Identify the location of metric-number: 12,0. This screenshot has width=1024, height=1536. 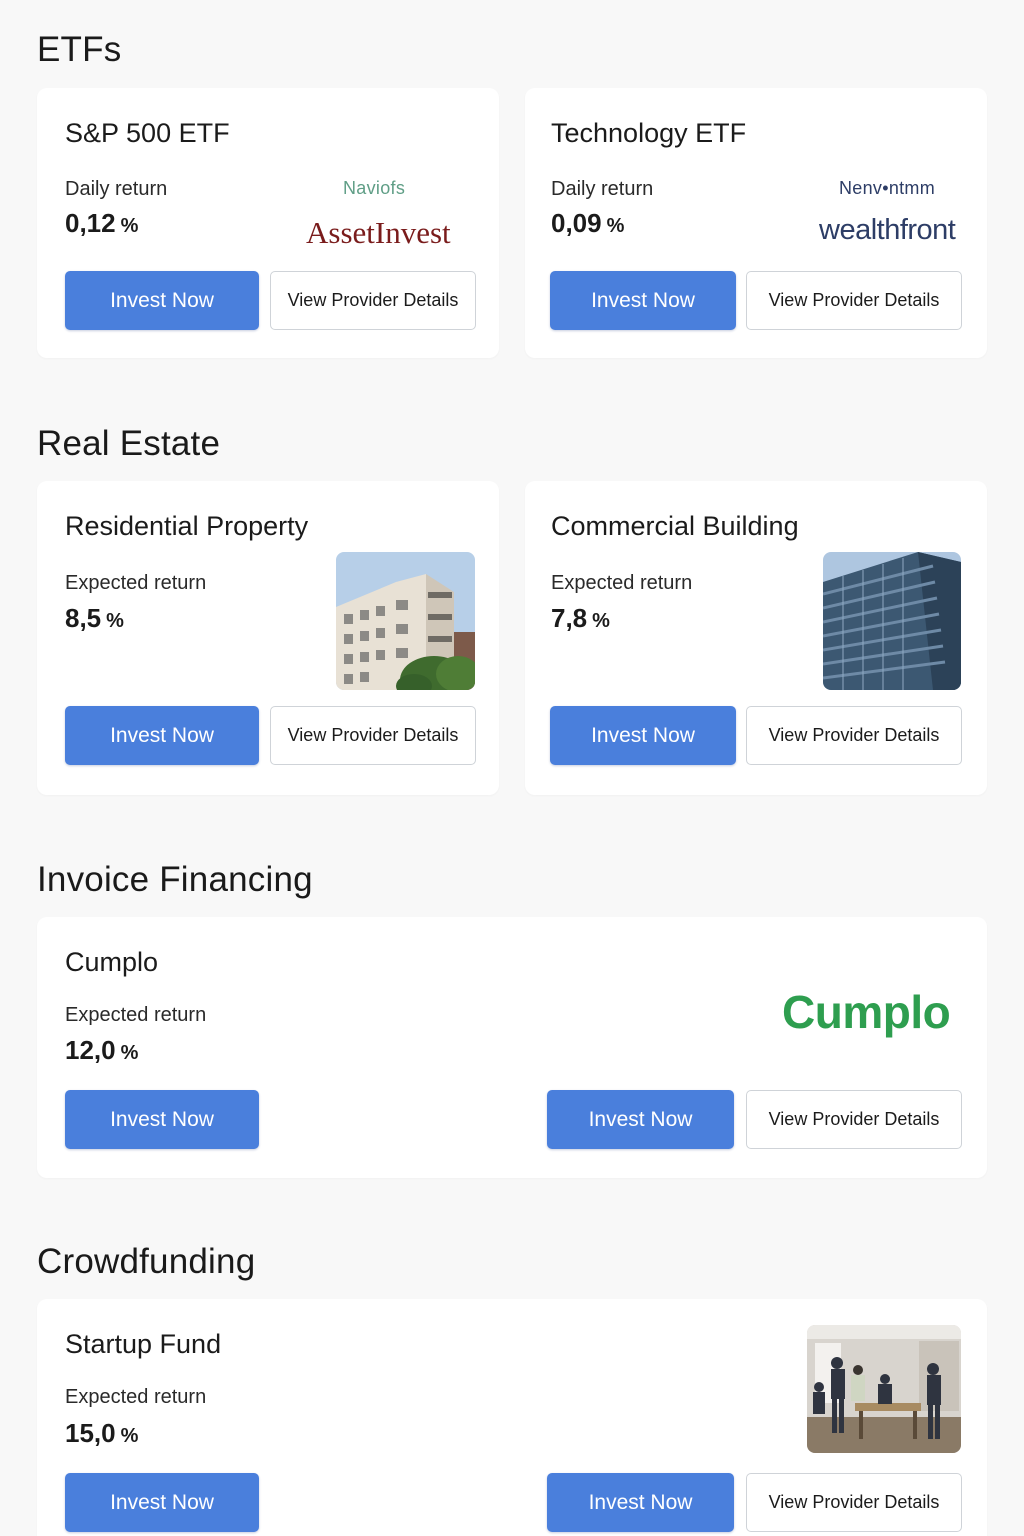
(90, 1050).